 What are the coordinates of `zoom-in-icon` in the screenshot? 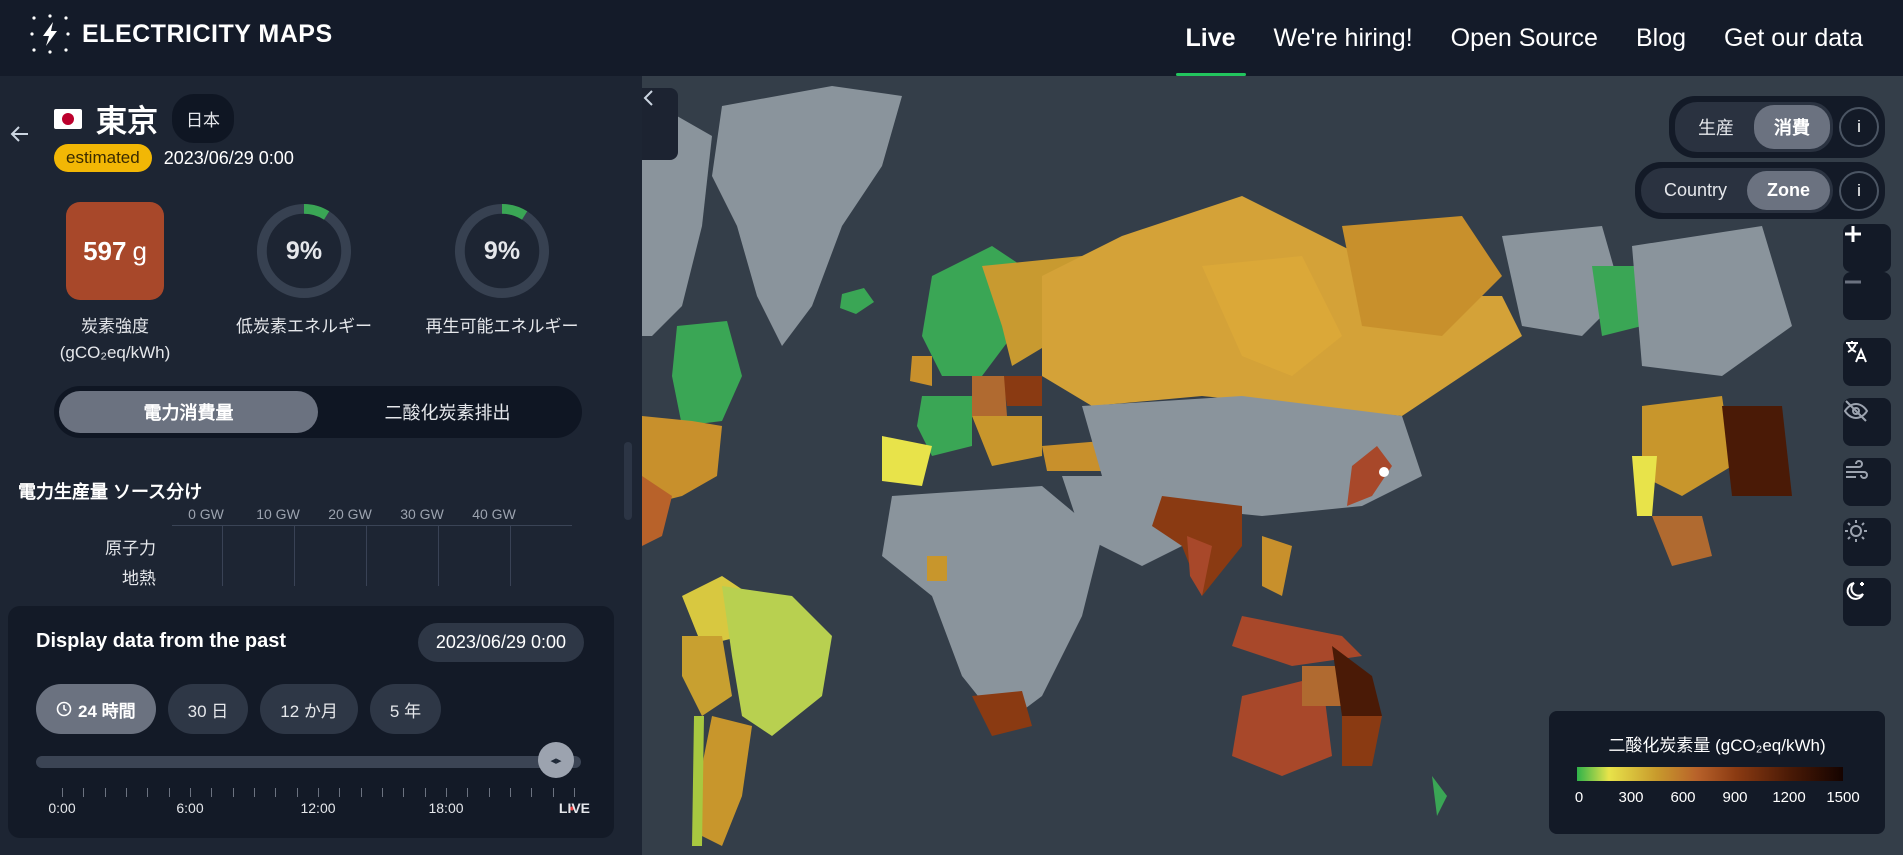 It's located at (1853, 234).